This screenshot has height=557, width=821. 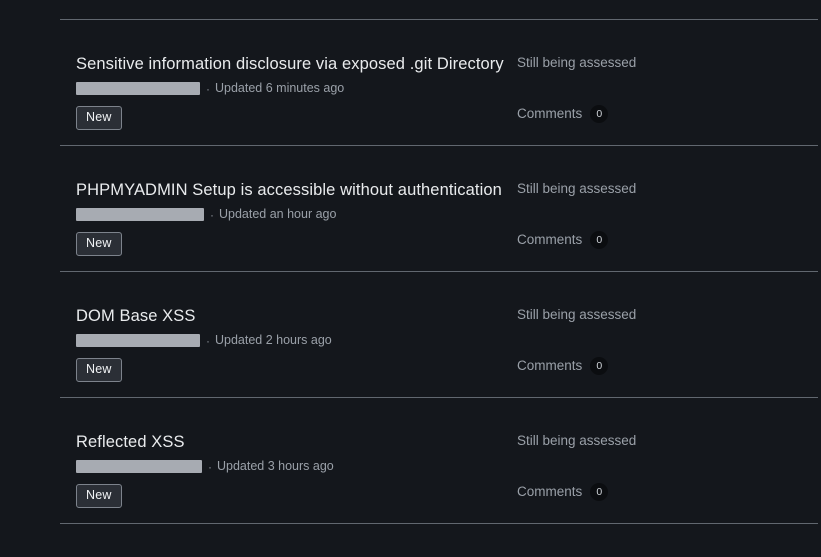 I want to click on row-primary-column: DOM Base XSS · Updated 2 hours ago New, so click(x=204, y=327).